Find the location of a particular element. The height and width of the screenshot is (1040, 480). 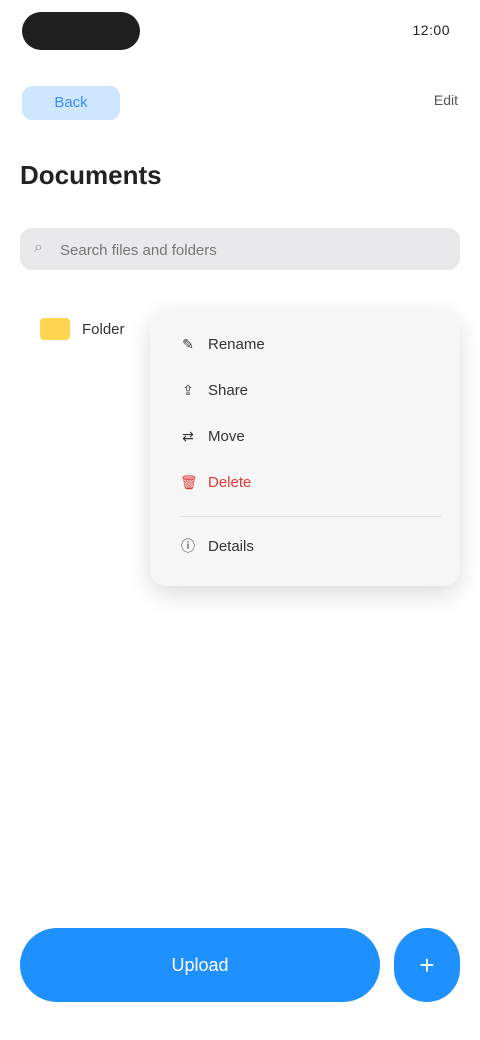

menu-item-label: Rename is located at coordinates (236, 344).